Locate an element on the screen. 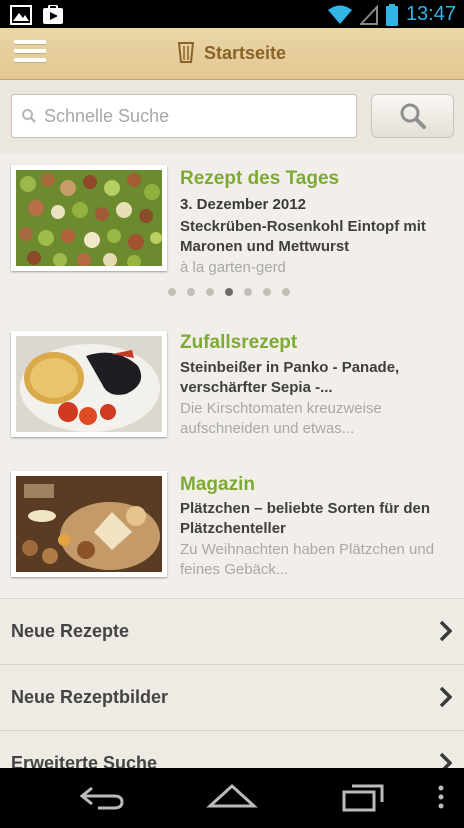  battery-icon is located at coordinates (391, 14).